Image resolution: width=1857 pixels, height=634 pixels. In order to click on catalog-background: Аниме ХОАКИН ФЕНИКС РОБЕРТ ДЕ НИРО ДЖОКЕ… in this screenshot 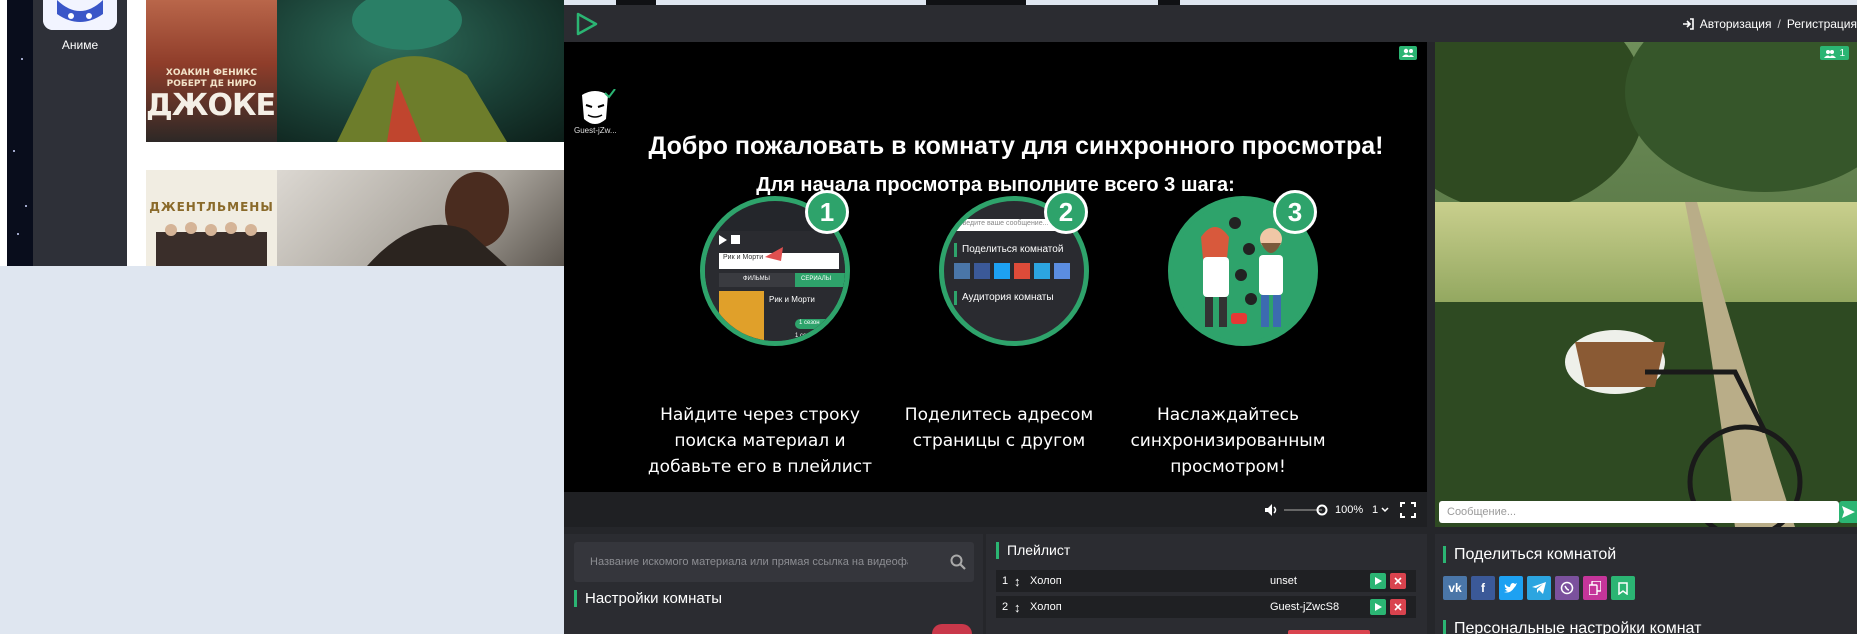, I will do `click(282, 133)`.